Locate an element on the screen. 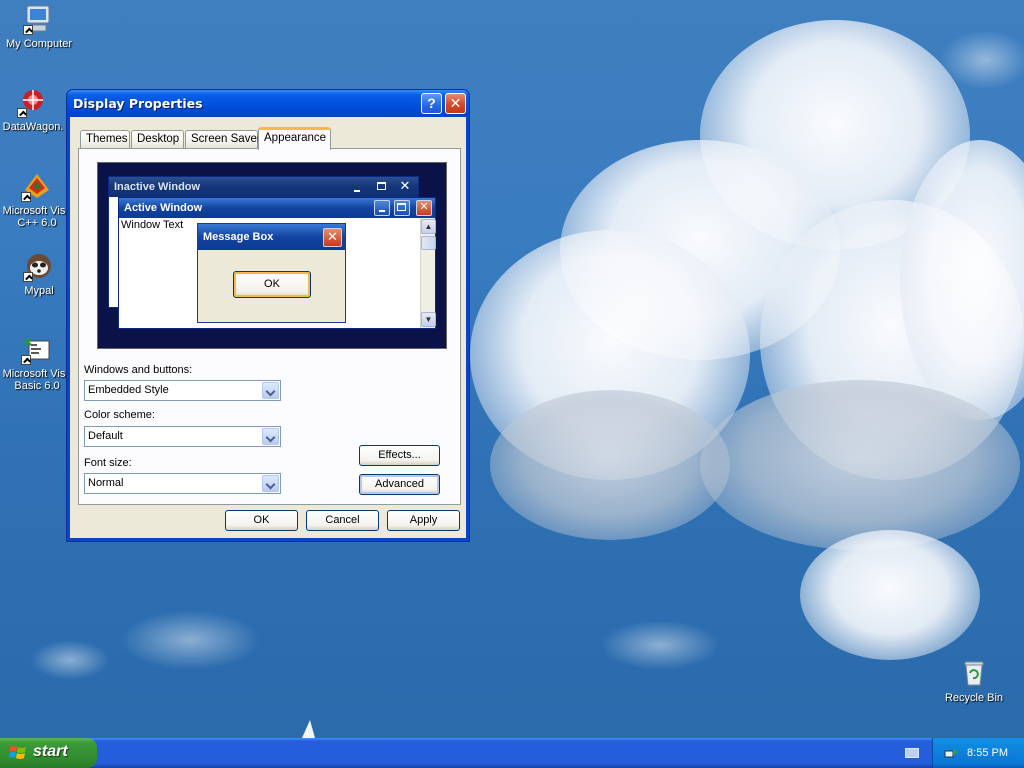 Image resolution: width=1024 pixels, height=768 pixels. ok-button: OK is located at coordinates (261, 520).